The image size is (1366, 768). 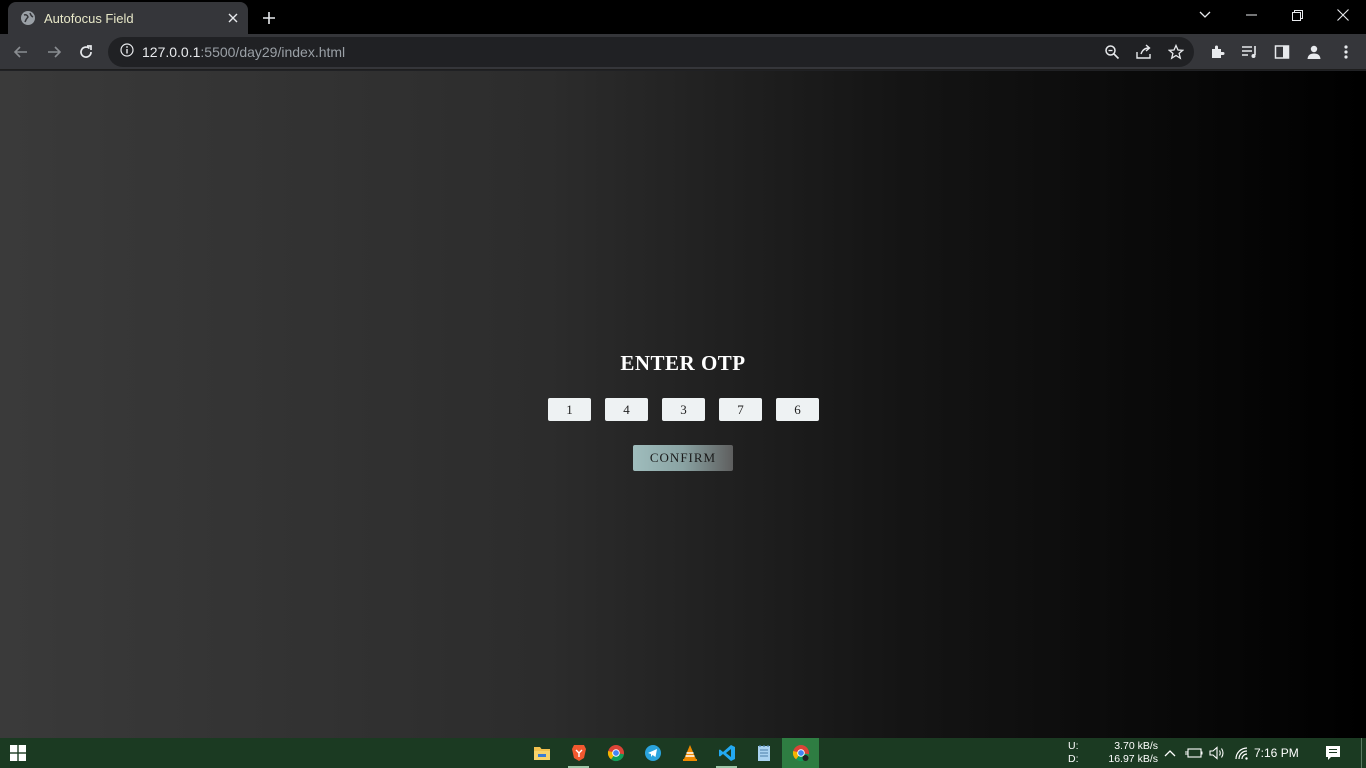 What do you see at coordinates (1194, 753) in the screenshot?
I see `battery-plug-icon` at bounding box center [1194, 753].